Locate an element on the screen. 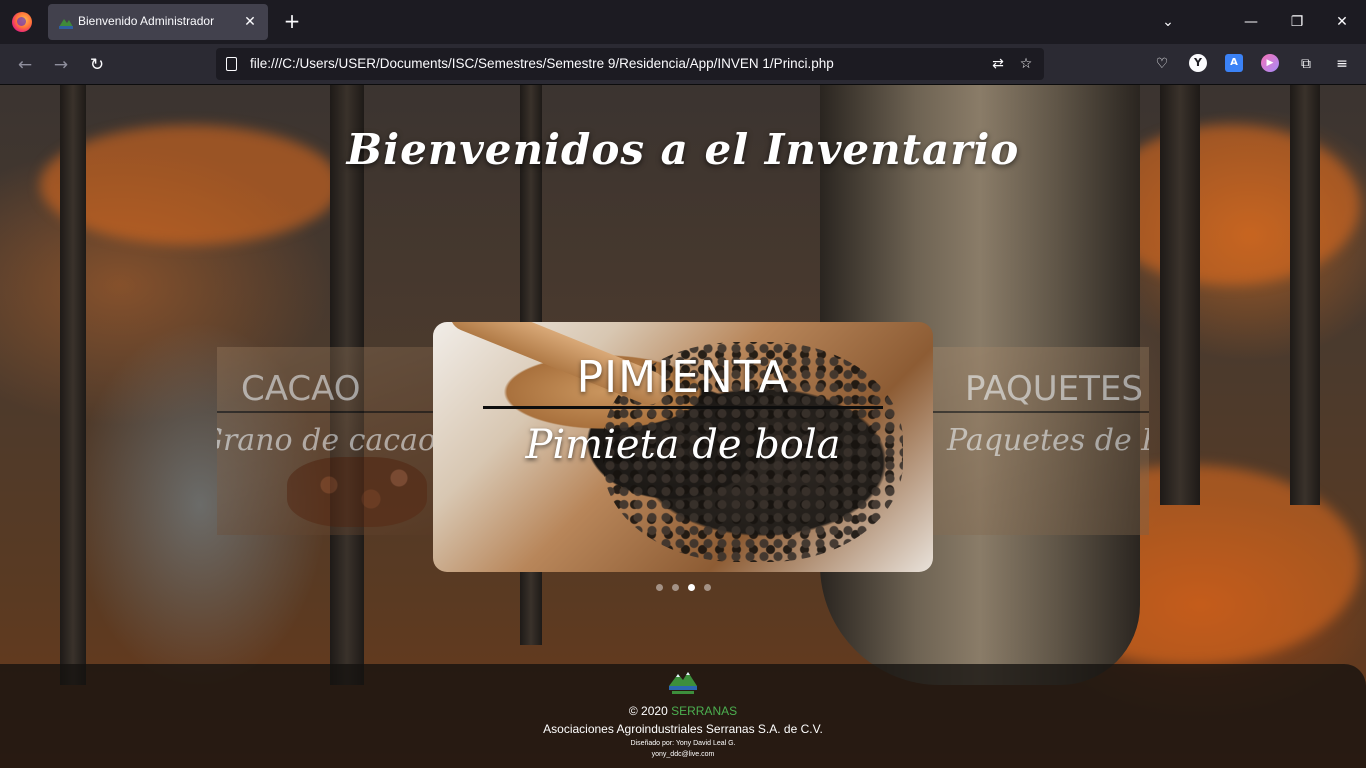 This screenshot has height=768, width=1366. reload-icon: ↻ is located at coordinates (97, 65).